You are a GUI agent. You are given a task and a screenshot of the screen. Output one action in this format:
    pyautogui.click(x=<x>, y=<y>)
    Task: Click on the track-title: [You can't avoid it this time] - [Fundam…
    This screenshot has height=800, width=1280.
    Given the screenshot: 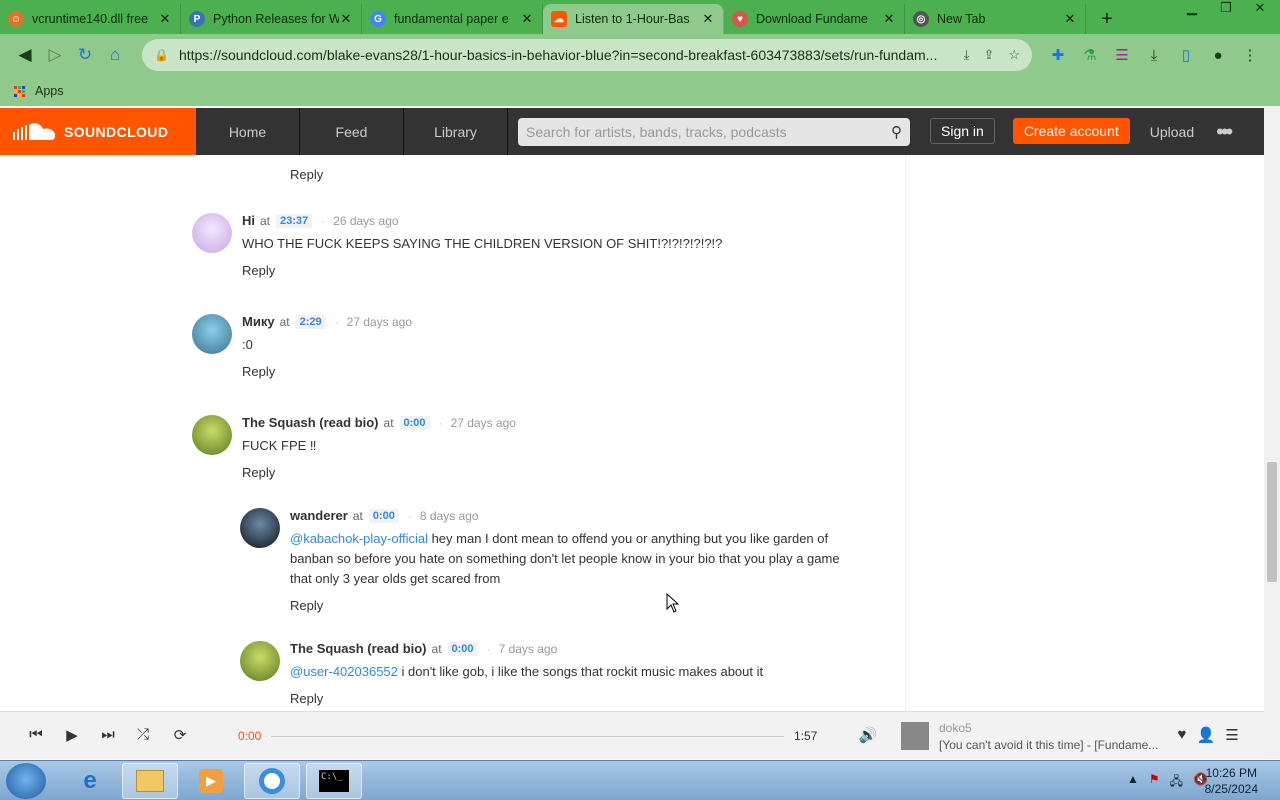 What is the action you would take?
    pyautogui.click(x=1051, y=745)
    